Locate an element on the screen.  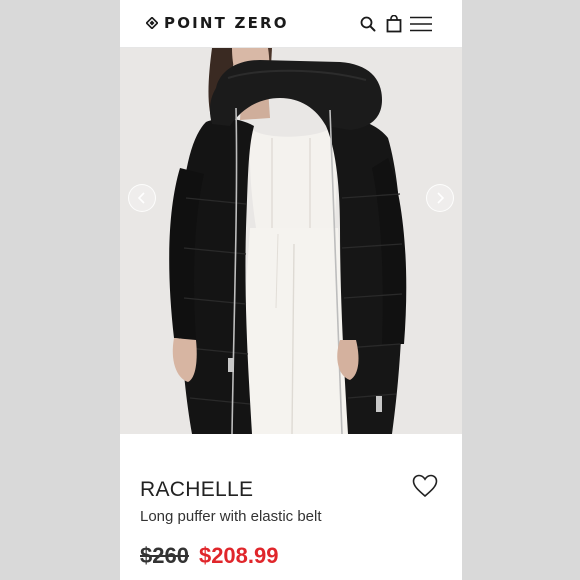
cart-button is located at coordinates (394, 24).